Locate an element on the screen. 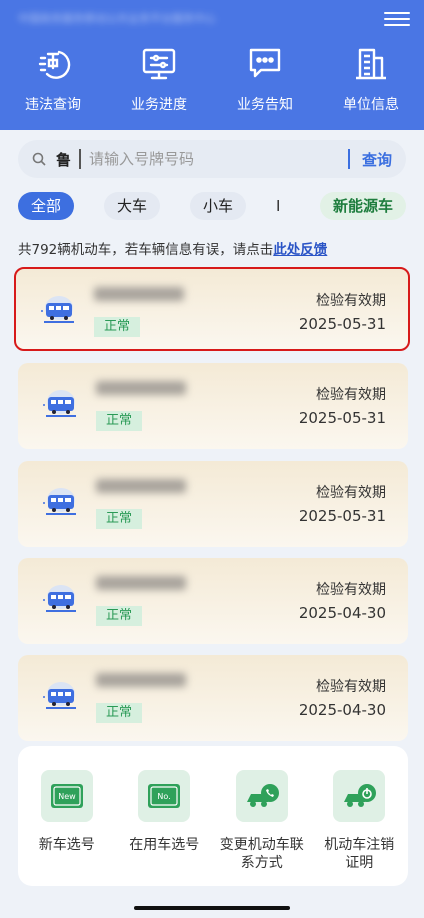 Image resolution: width=424 pixels, height=918 pixels. service-label: 新车选号 is located at coordinates (66, 845).